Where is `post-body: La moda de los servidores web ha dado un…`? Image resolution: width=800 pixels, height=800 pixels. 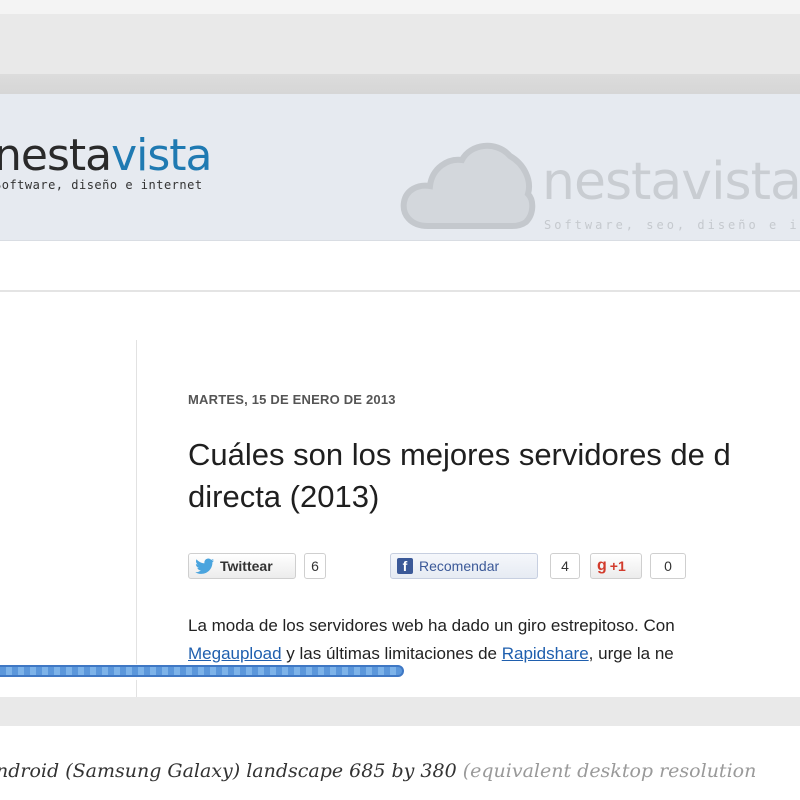
post-body: La moda de los servidores web ha dado un… is located at coordinates (494, 640).